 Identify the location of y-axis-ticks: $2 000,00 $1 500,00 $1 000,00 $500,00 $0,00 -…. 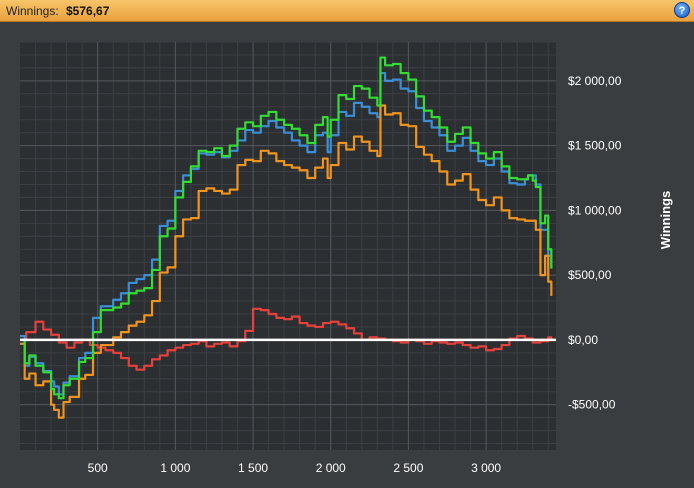
(595, 243).